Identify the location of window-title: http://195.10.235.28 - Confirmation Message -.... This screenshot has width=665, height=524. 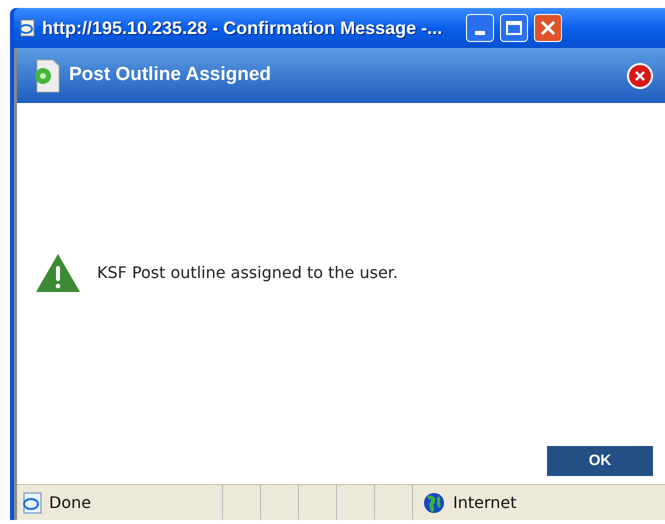
(243, 28).